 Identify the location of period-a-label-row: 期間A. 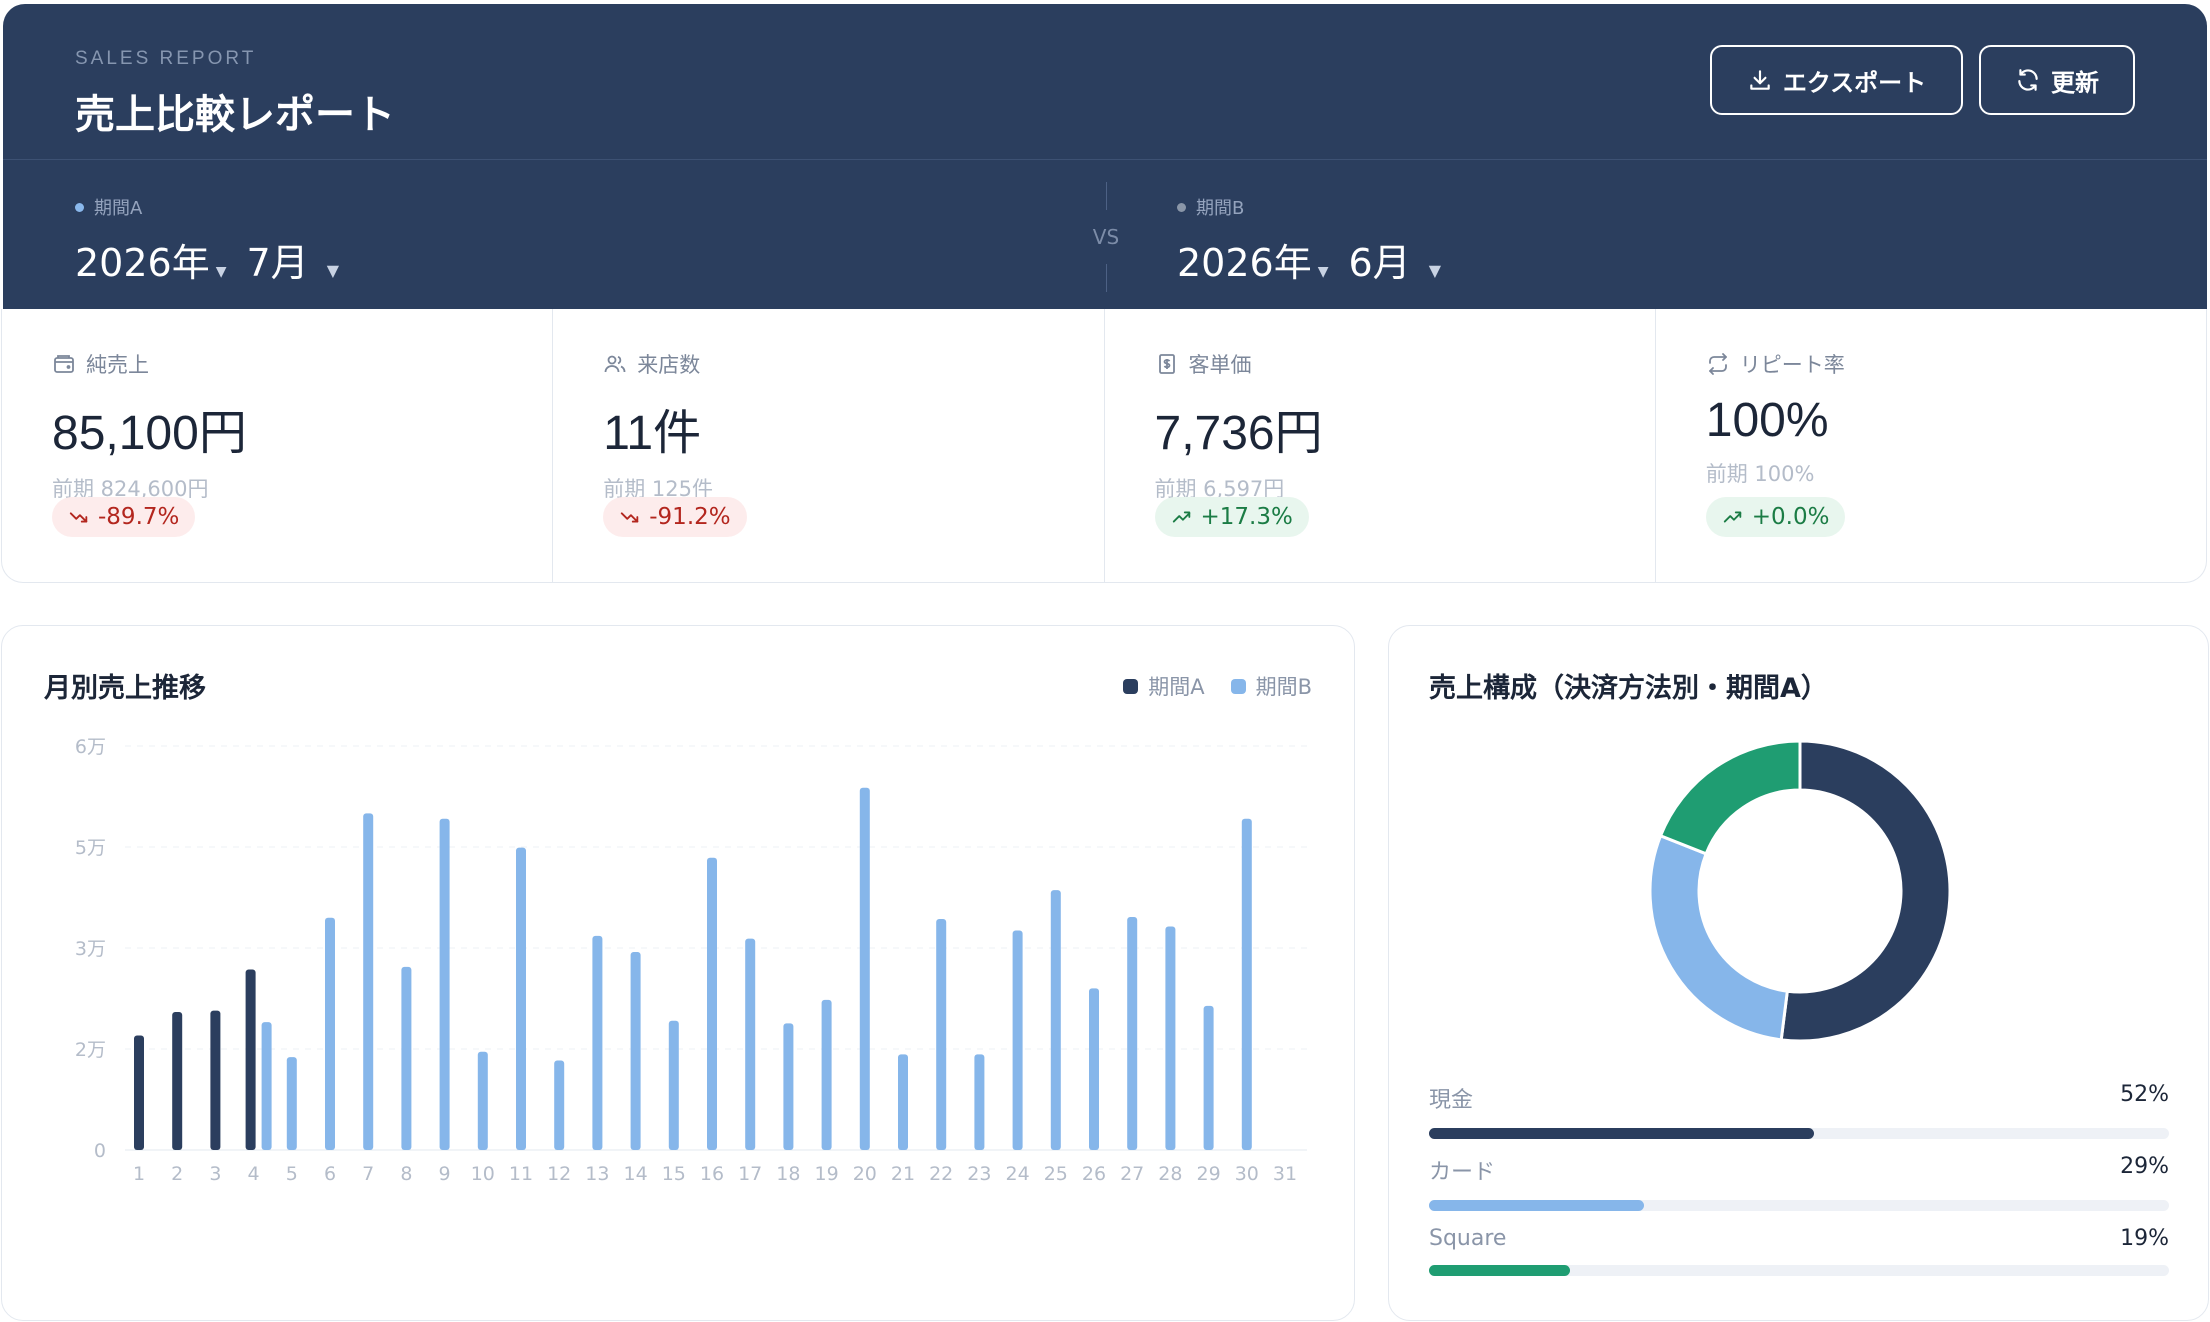
(207, 207).